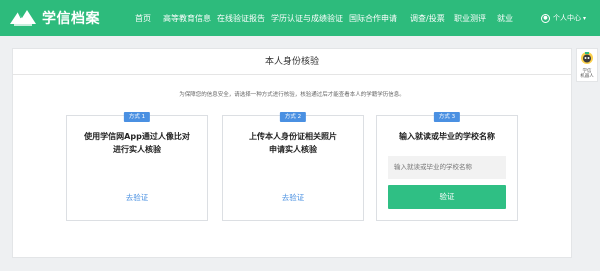 This screenshot has height=271, width=600. What do you see at coordinates (137, 166) in the screenshot?
I see `method-card-app: 方式 1 使用学信网App通过人像比对 进行实人核验 去验证` at bounding box center [137, 166].